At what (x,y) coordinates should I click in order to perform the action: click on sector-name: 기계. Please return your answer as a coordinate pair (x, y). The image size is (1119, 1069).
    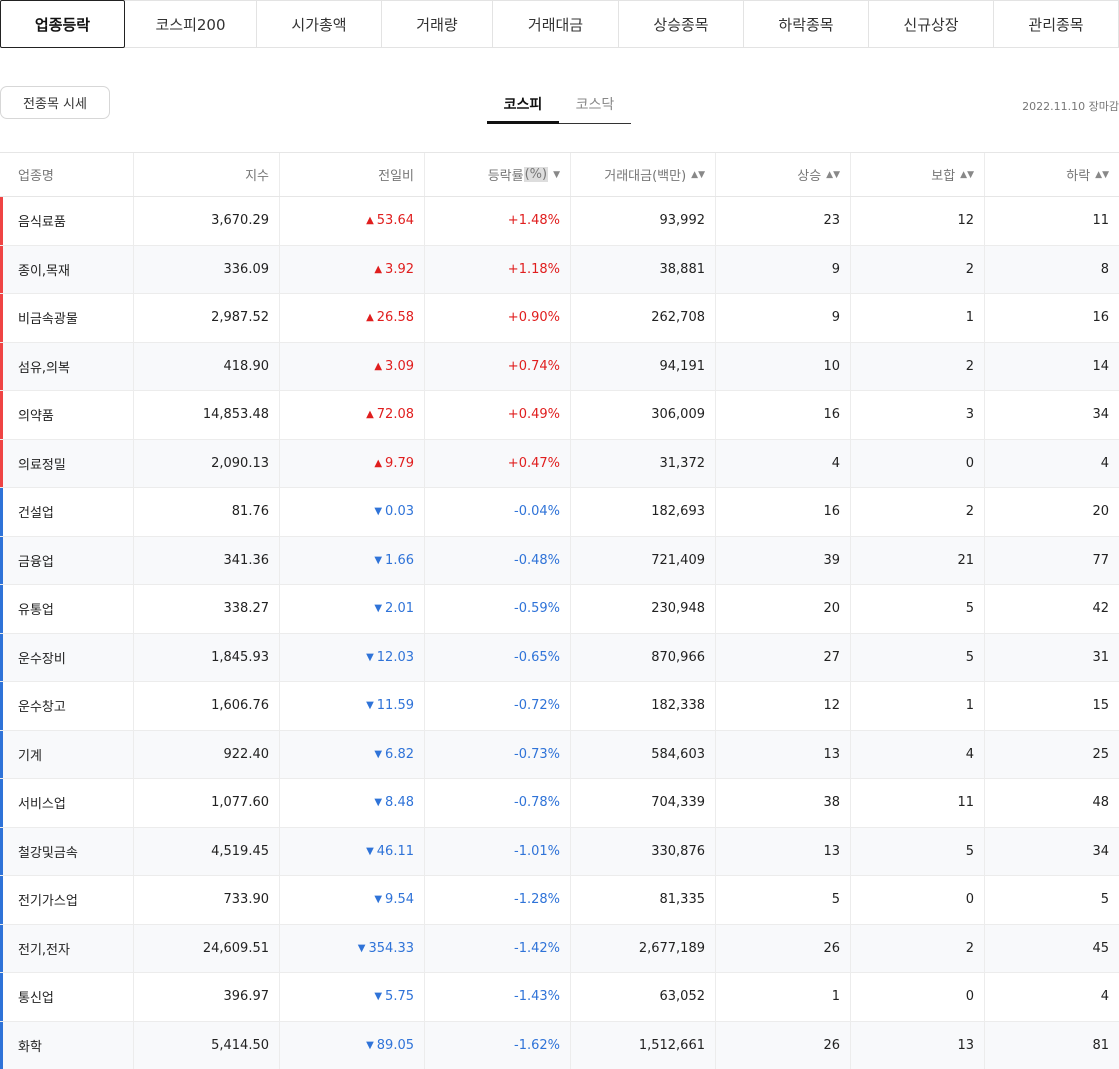
    Looking at the image, I should click on (67, 754).